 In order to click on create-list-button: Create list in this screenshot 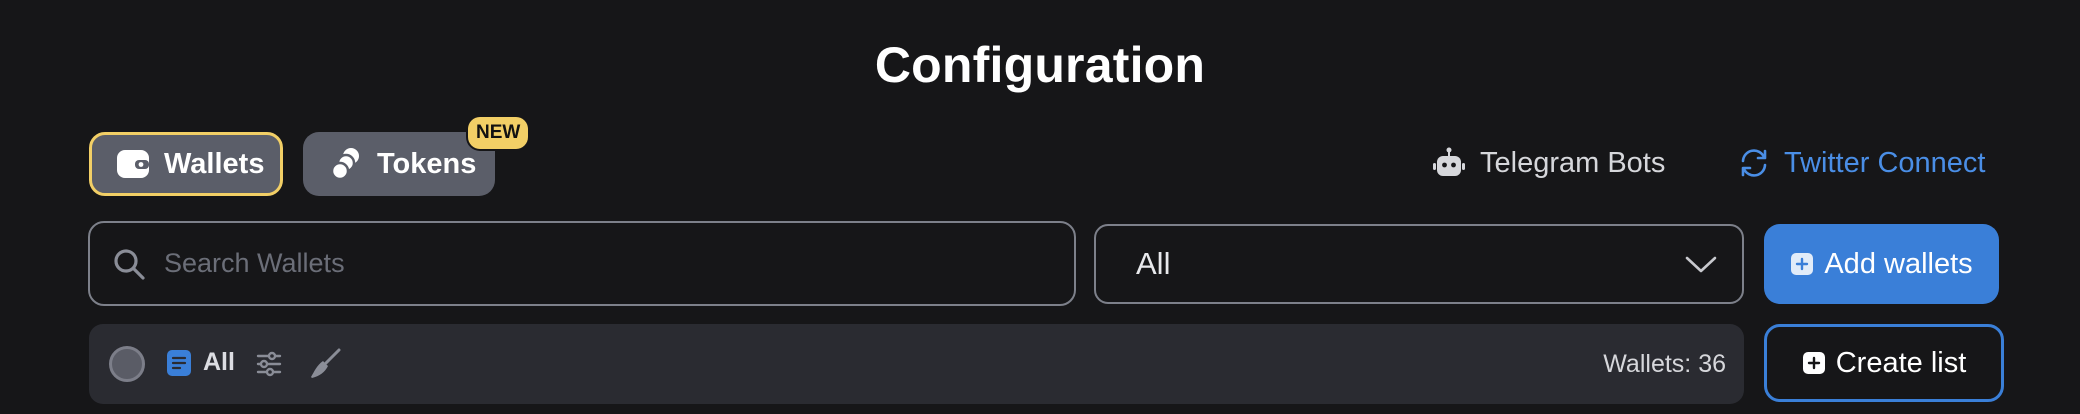, I will do `click(1884, 363)`.